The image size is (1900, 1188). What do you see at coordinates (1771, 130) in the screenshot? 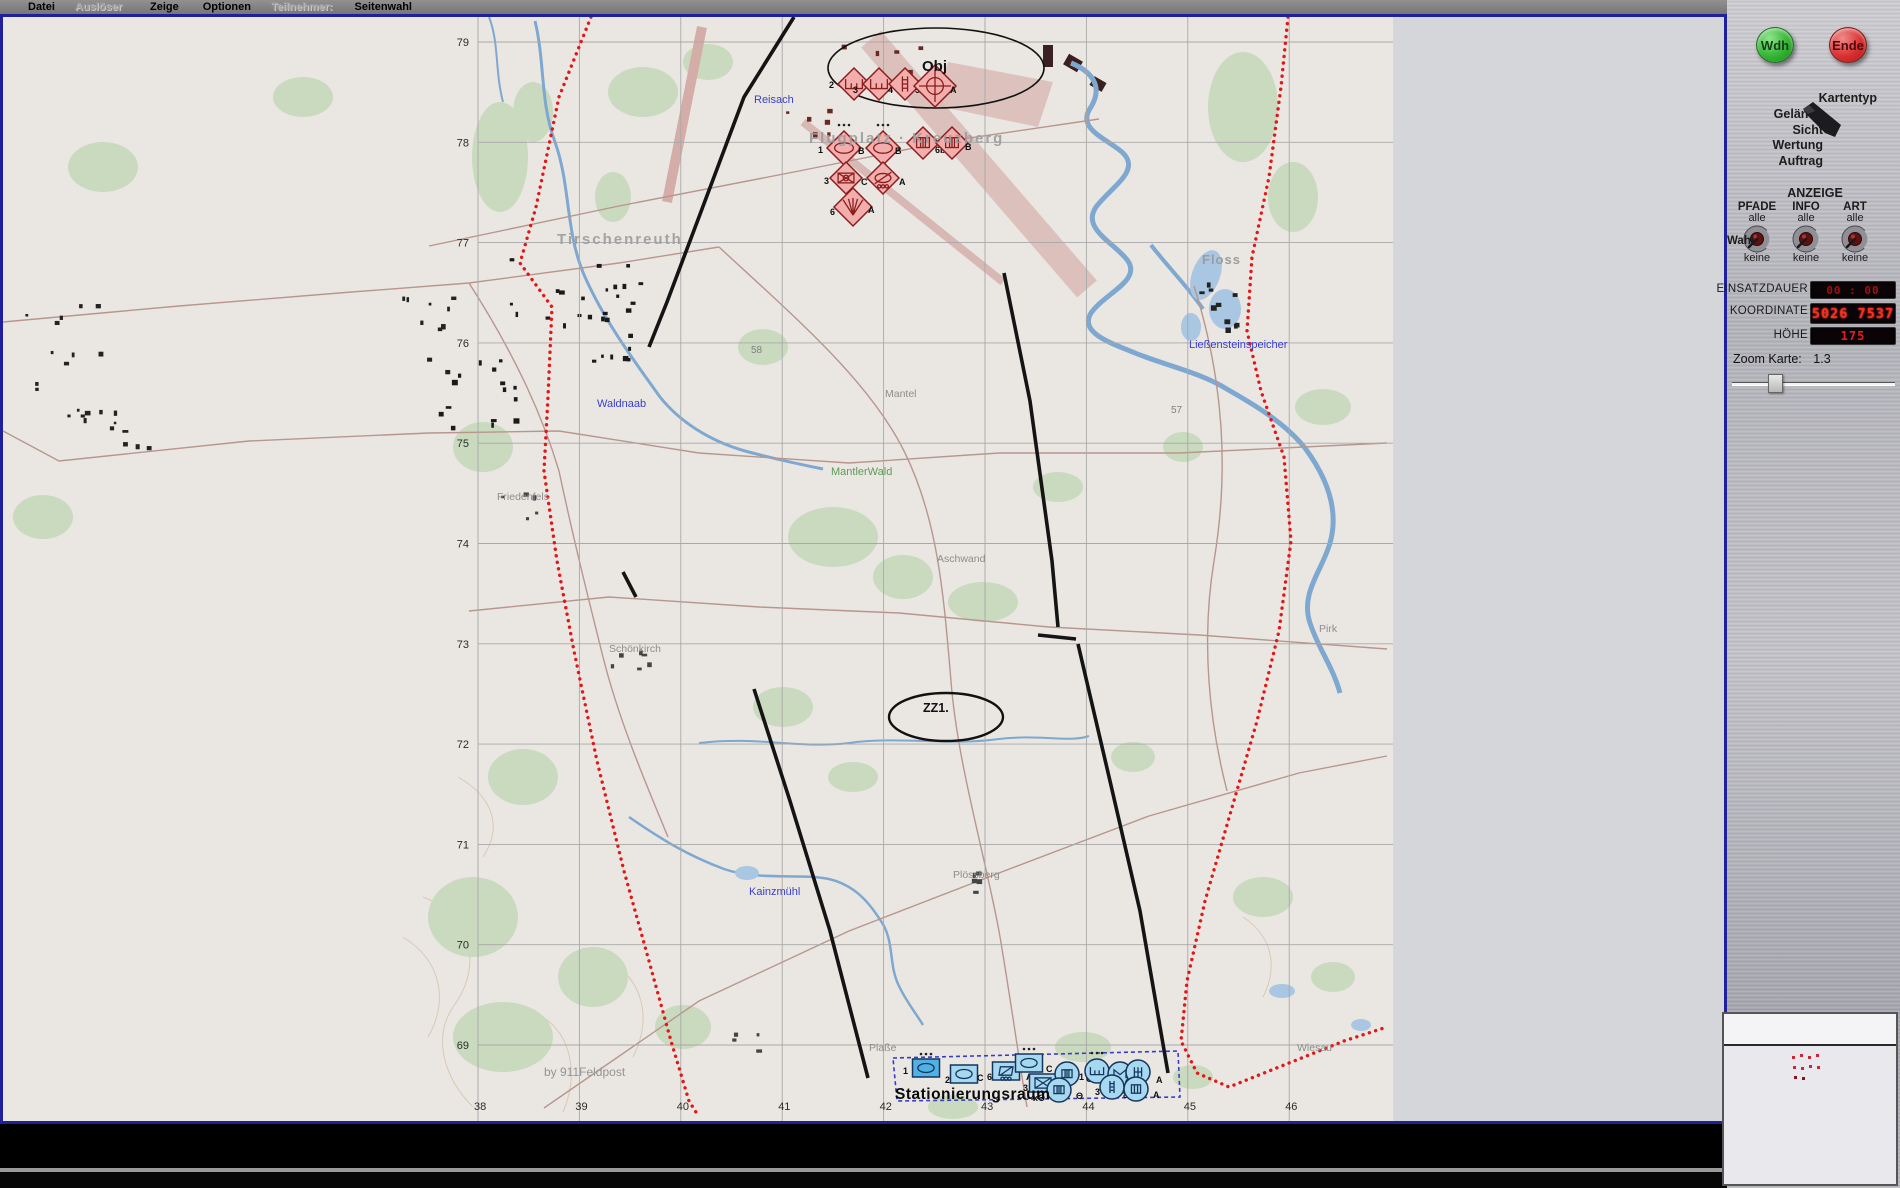
I see `kartentyp-option-sicht: Sicht` at bounding box center [1771, 130].